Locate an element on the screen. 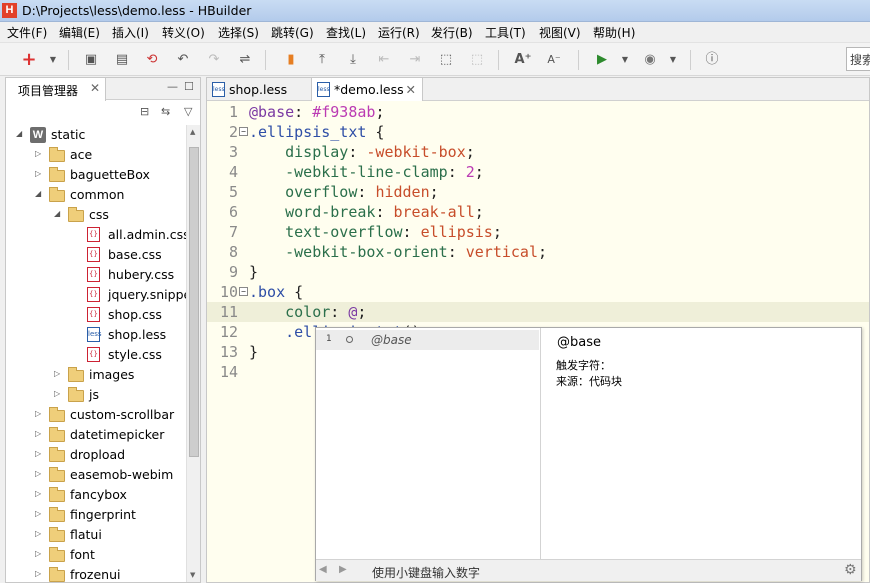  next-edit-icon: ⬚ is located at coordinates (477, 60).